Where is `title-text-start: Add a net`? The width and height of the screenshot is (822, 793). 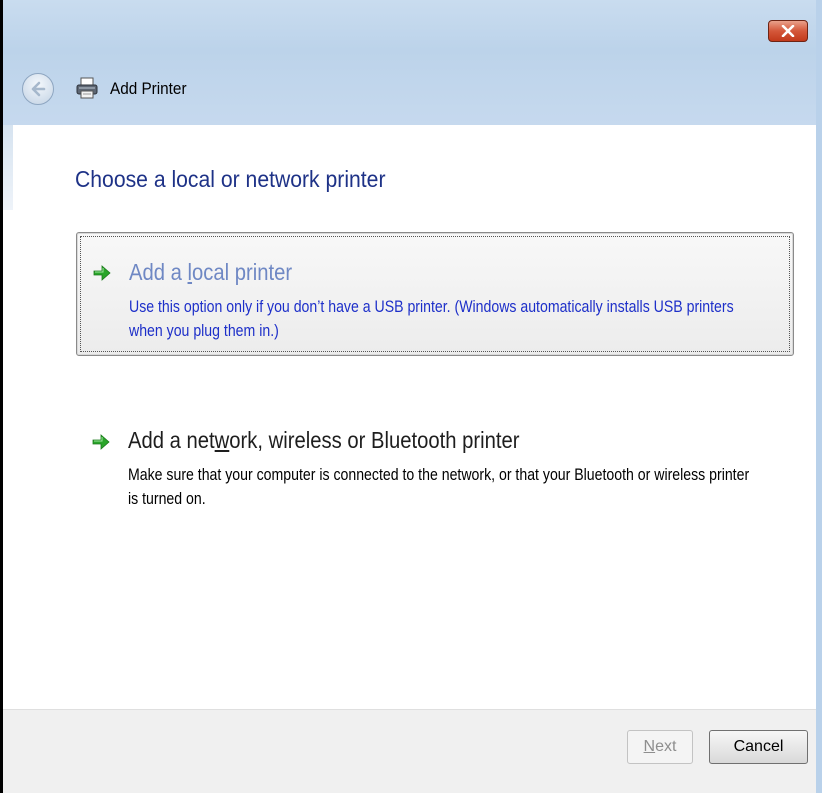 title-text-start: Add a net is located at coordinates (171, 440).